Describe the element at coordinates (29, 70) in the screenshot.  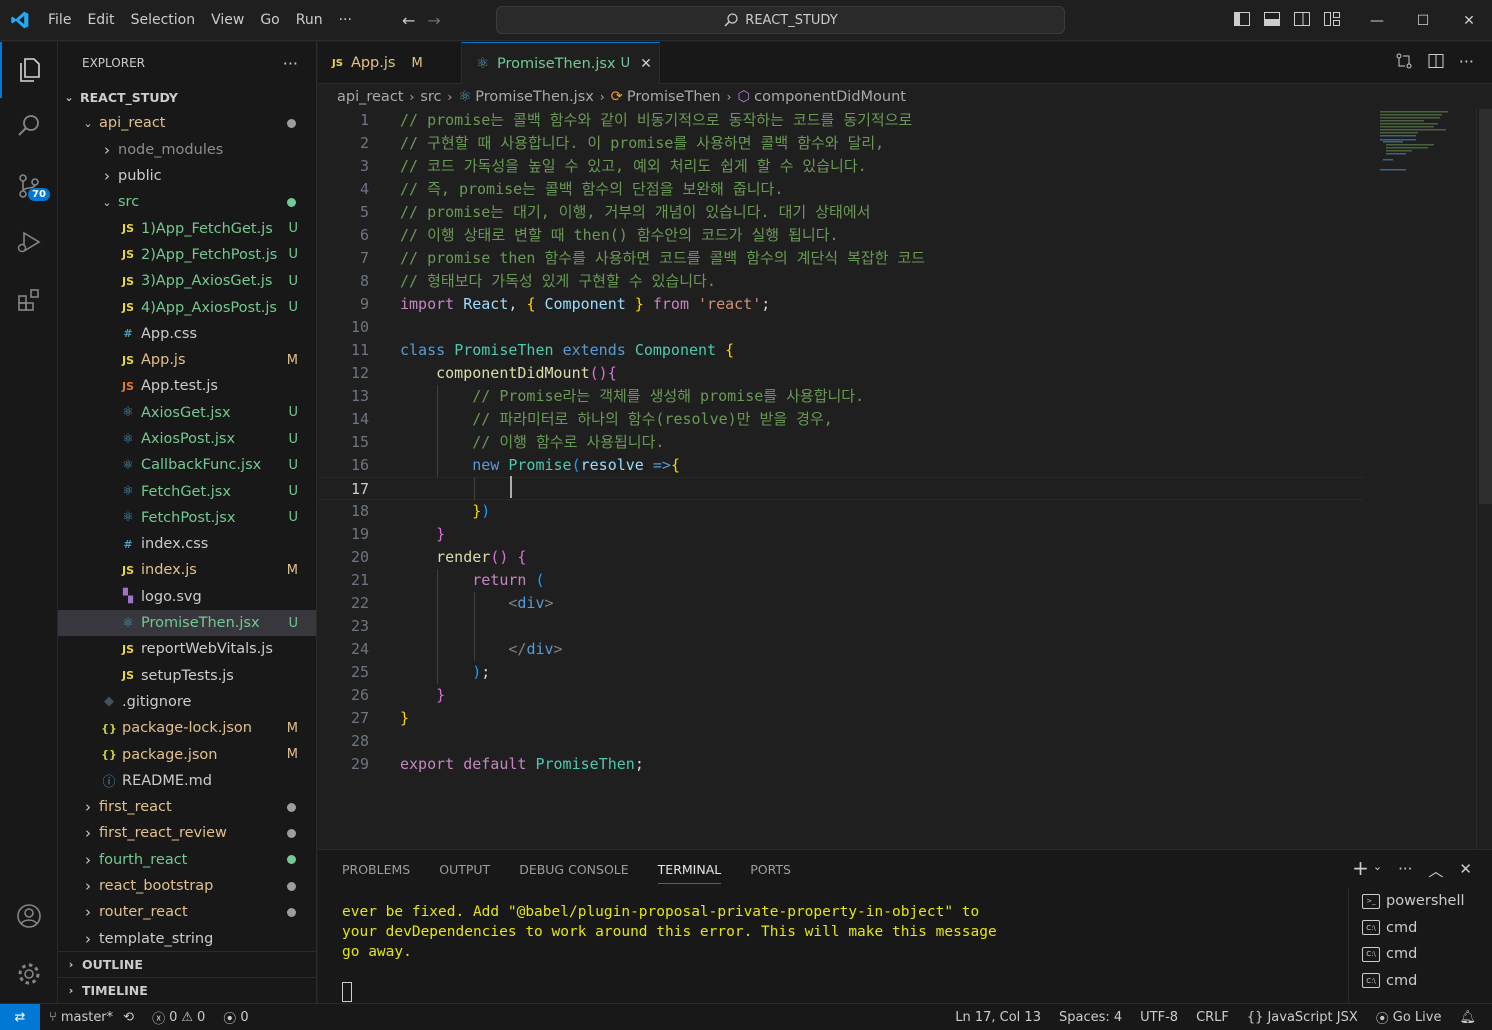
I see `explorer-activity` at that location.